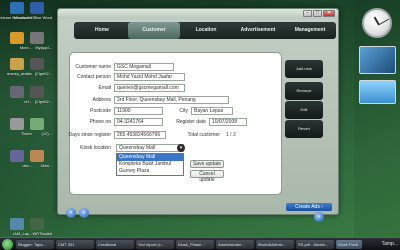 This screenshot has width=400, height=250. I want to click on row-address: Address, so click(55, 100).